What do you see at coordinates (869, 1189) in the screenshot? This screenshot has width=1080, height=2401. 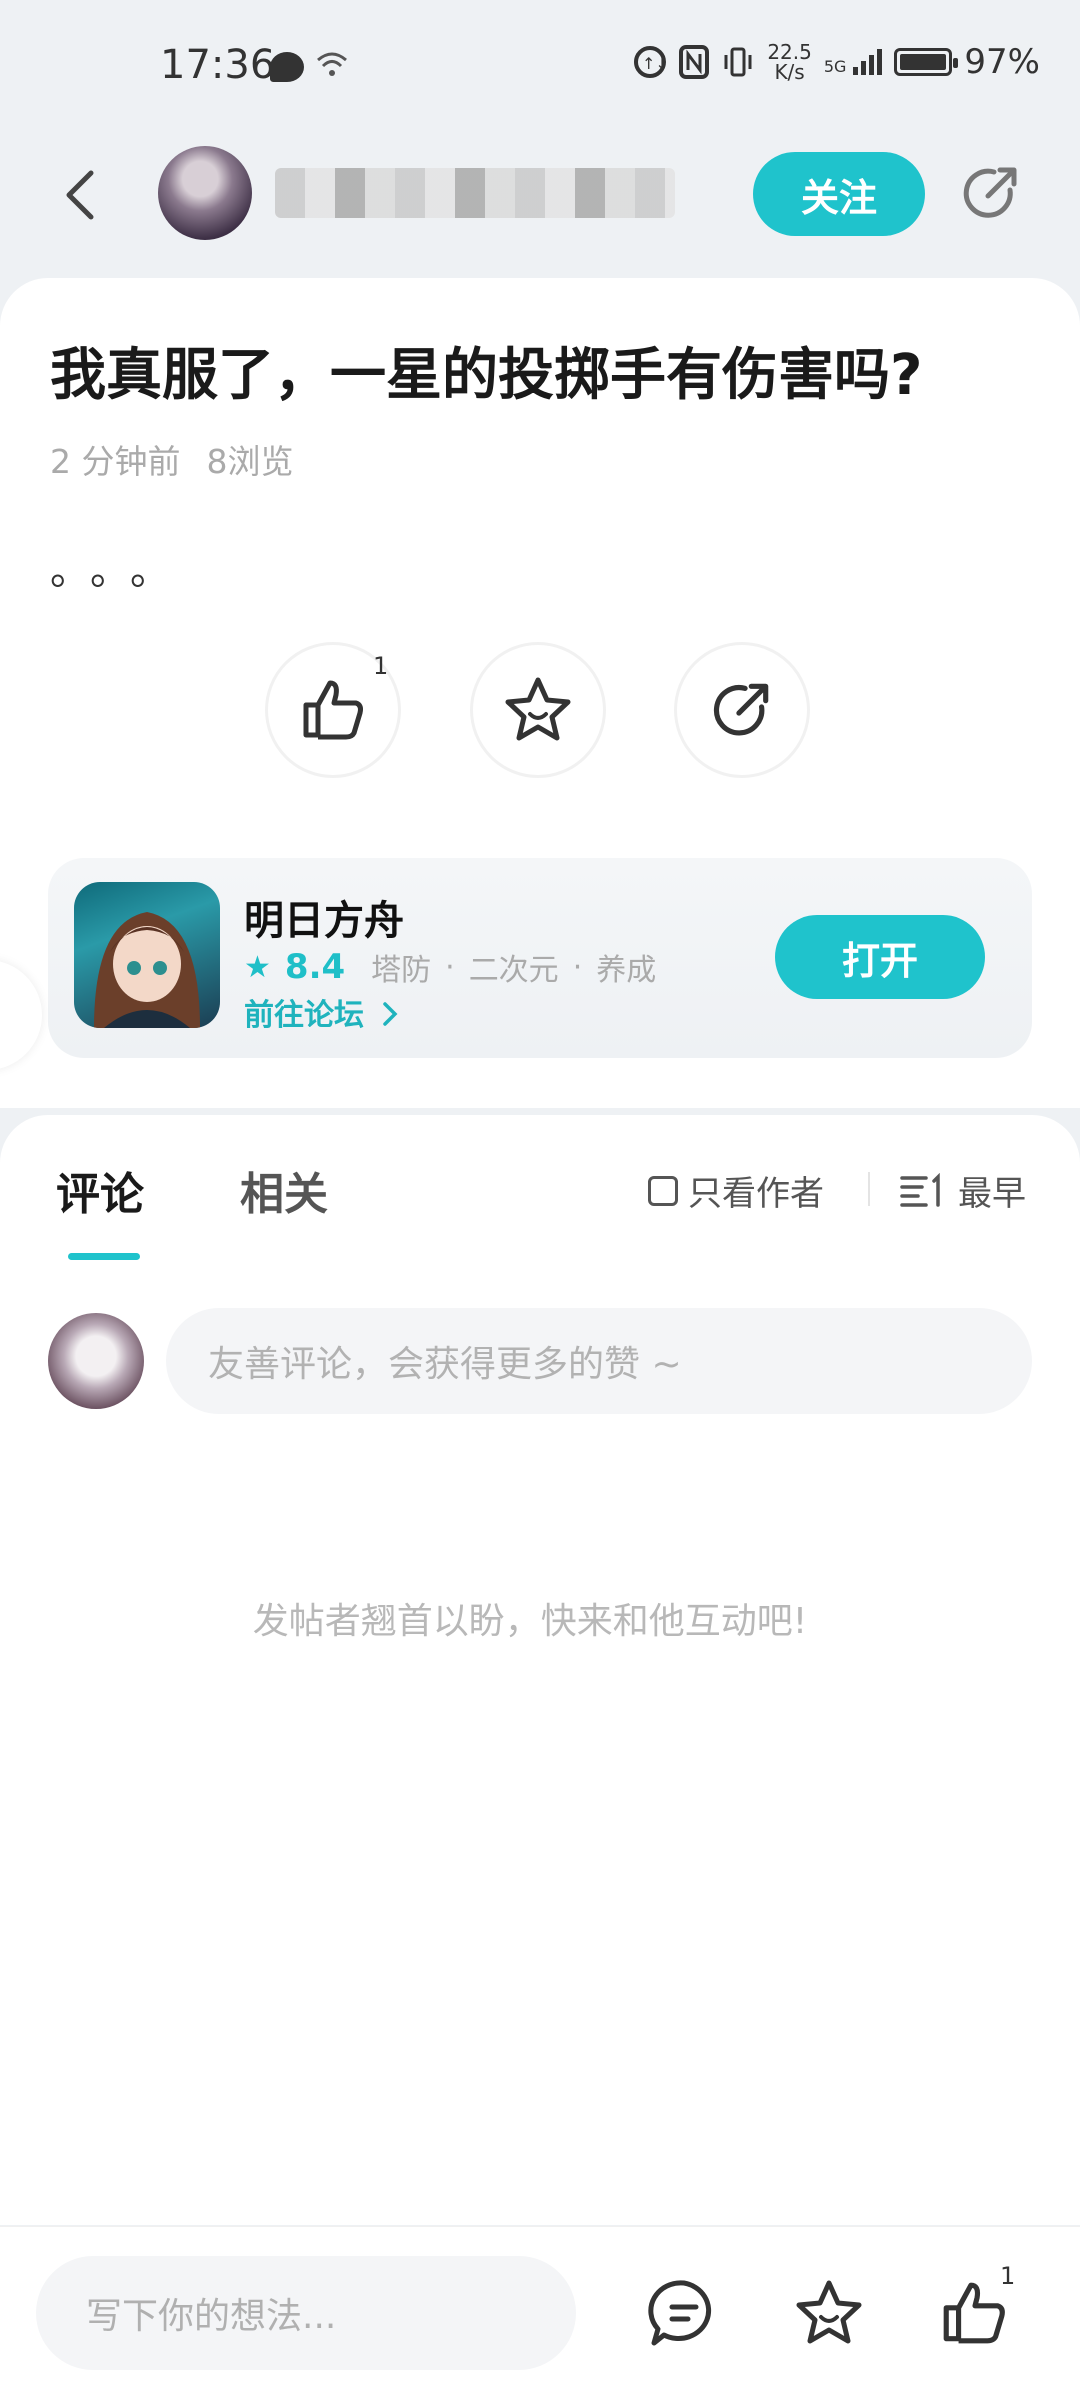 I see `divider` at bounding box center [869, 1189].